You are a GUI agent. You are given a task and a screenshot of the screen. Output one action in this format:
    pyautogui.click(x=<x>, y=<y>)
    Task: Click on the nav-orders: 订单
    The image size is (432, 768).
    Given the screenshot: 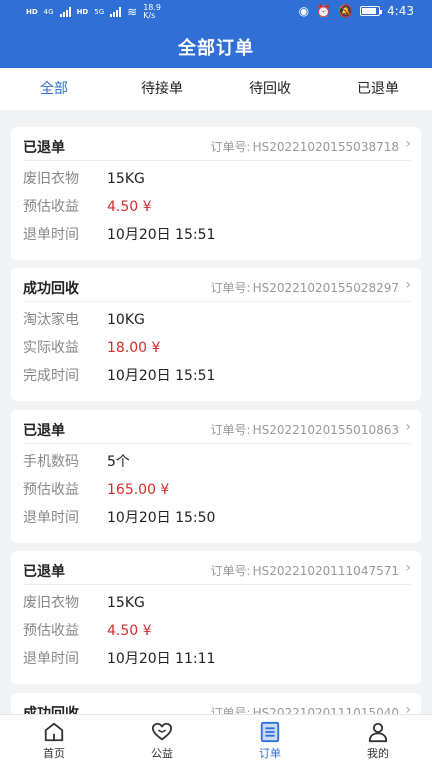 What is the action you would take?
    pyautogui.click(x=270, y=741)
    